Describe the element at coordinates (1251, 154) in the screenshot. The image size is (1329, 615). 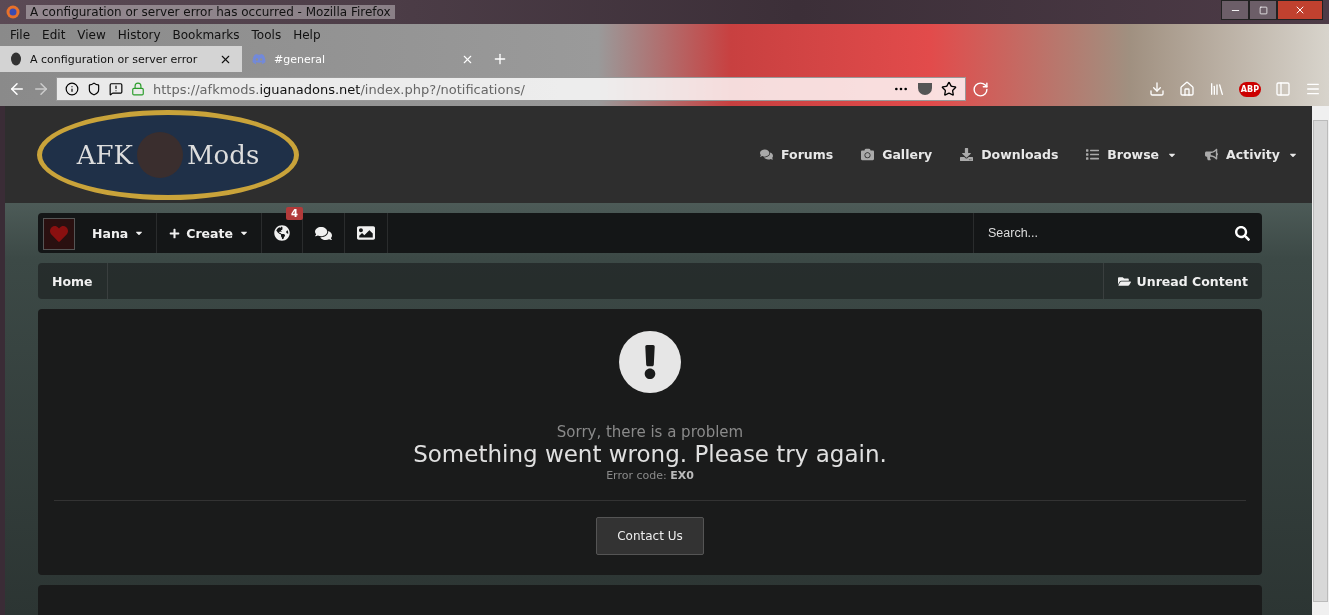
I see `nav-link: Activity` at that location.